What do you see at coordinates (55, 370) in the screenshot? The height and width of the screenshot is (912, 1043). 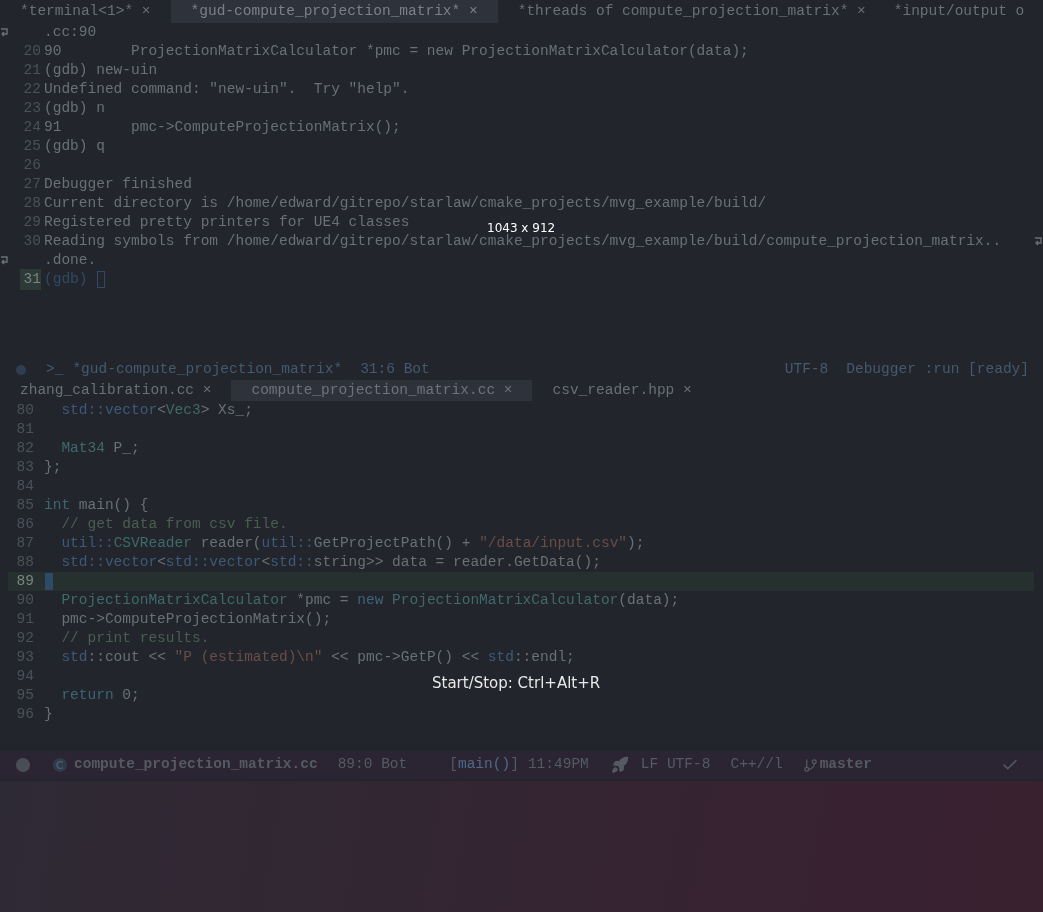 I see `terminal-prompt-glyph: >_` at bounding box center [55, 370].